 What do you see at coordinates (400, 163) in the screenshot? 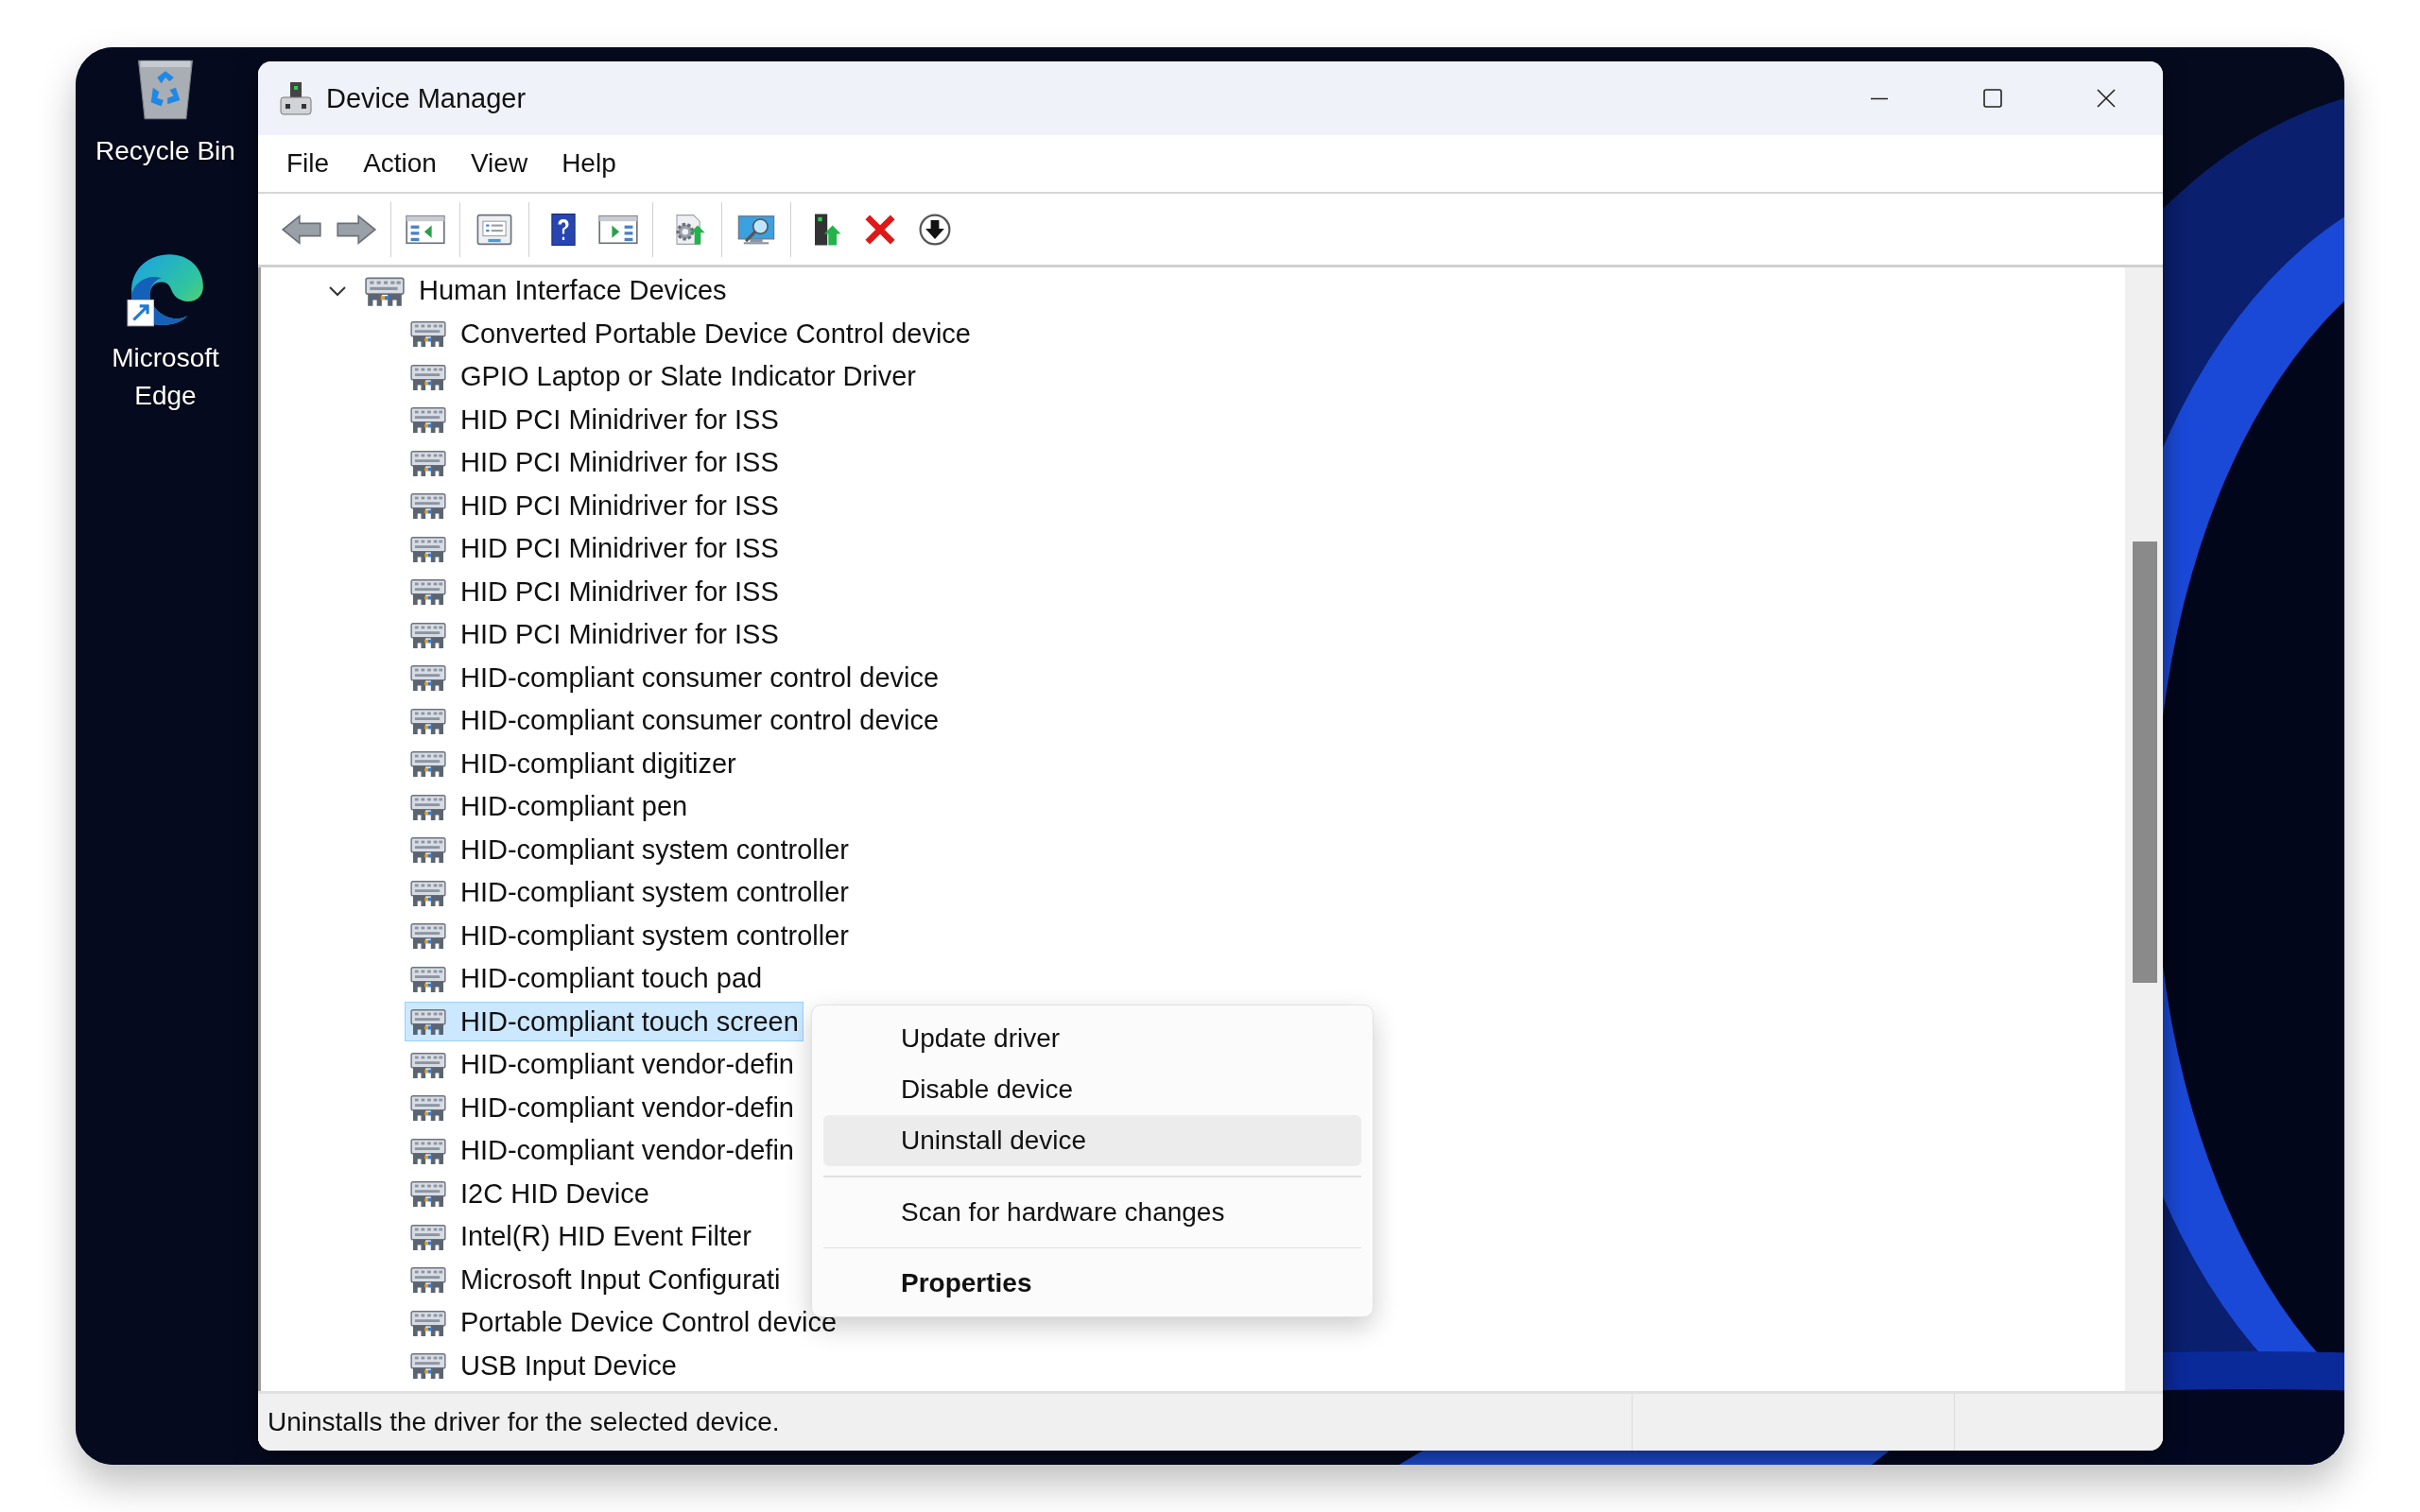
I see `menu-item: Action` at bounding box center [400, 163].